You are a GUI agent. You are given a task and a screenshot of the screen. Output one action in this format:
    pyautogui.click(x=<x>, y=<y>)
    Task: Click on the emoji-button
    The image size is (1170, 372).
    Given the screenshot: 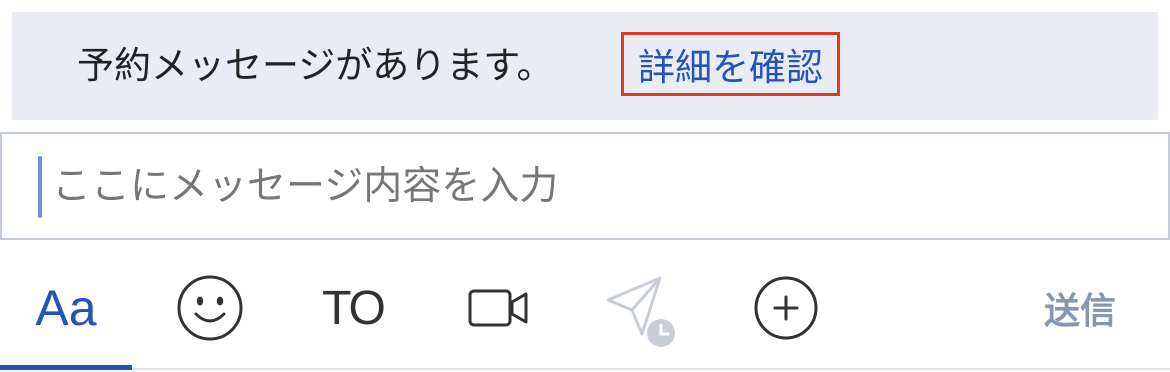 What is the action you would take?
    pyautogui.click(x=210, y=308)
    